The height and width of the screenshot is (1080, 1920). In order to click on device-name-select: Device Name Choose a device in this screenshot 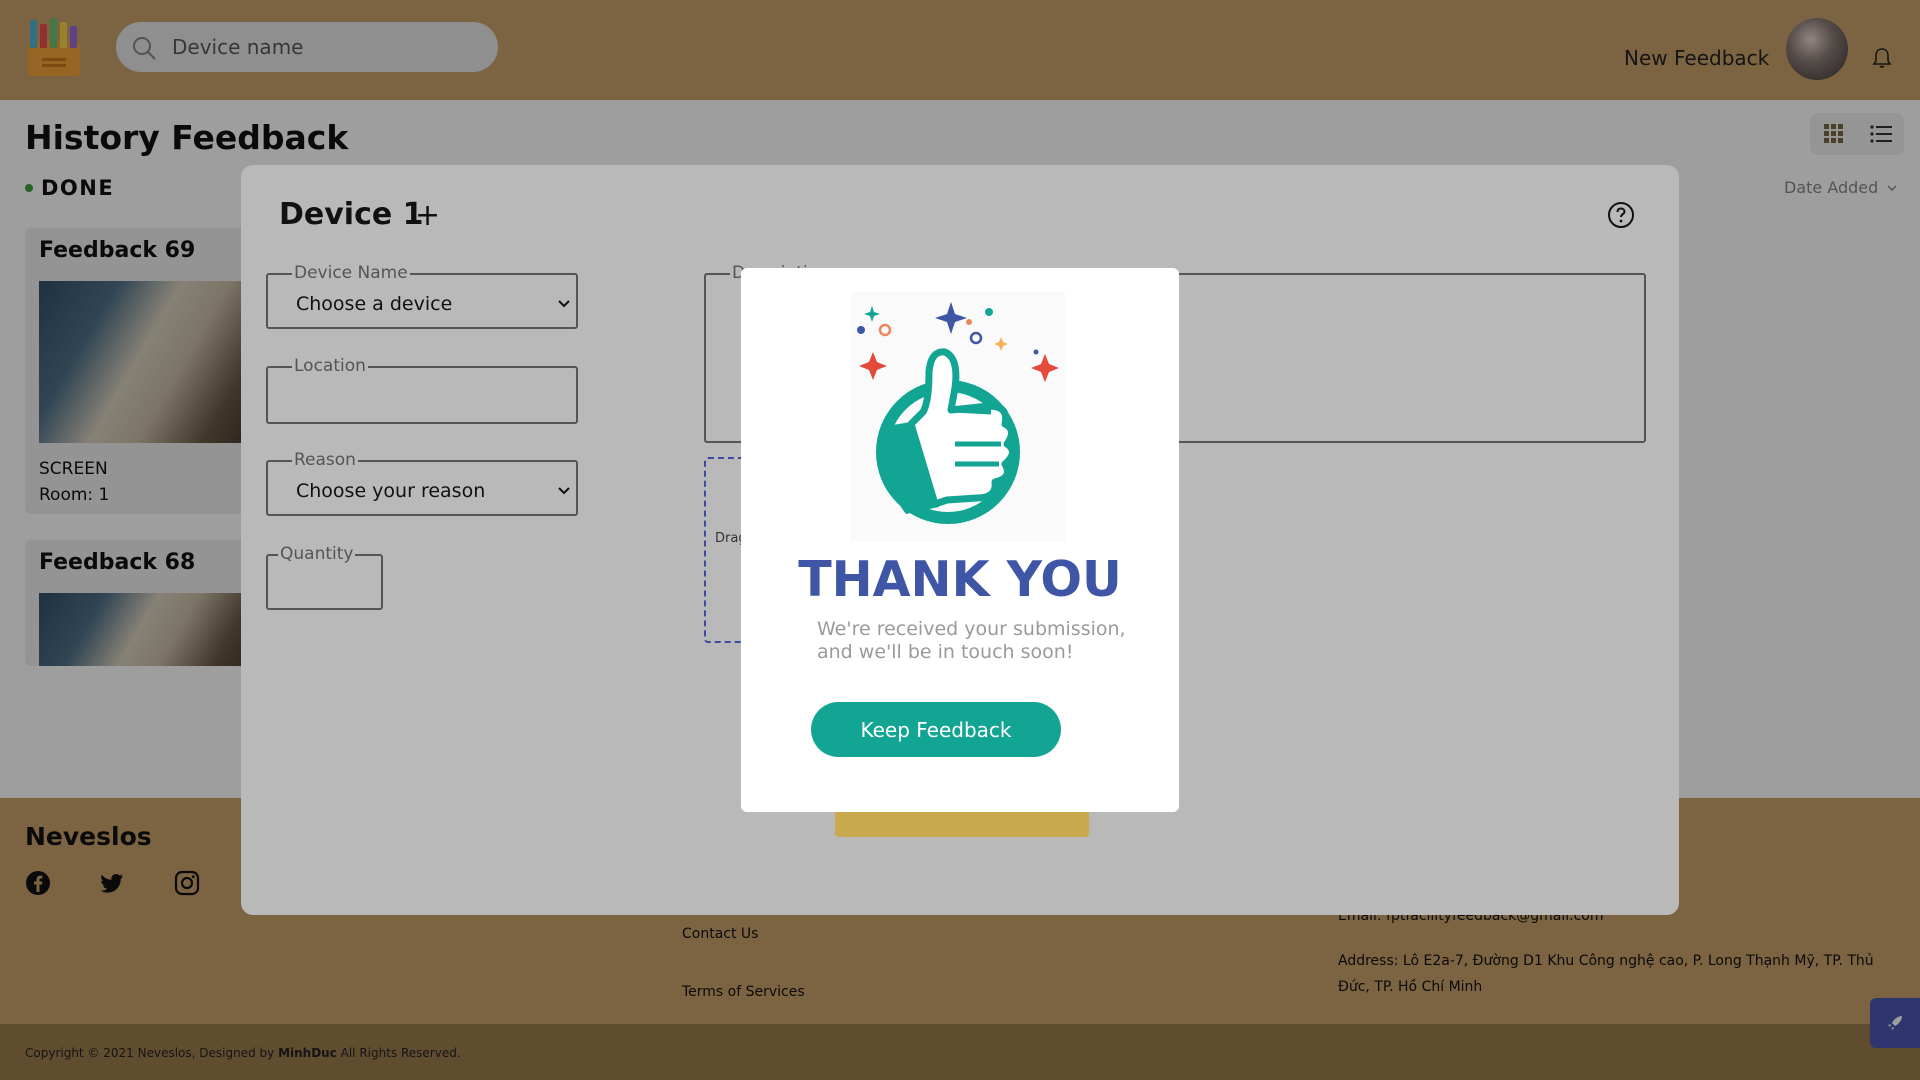, I will do `click(422, 296)`.